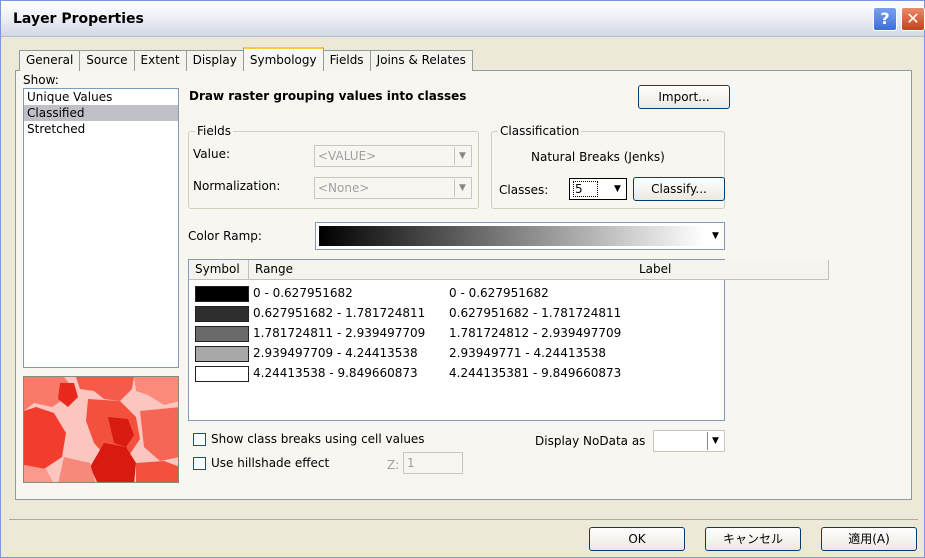 The image size is (925, 558). I want to click on range-cell: 1.781724811 - 2.939497709, so click(339, 333).